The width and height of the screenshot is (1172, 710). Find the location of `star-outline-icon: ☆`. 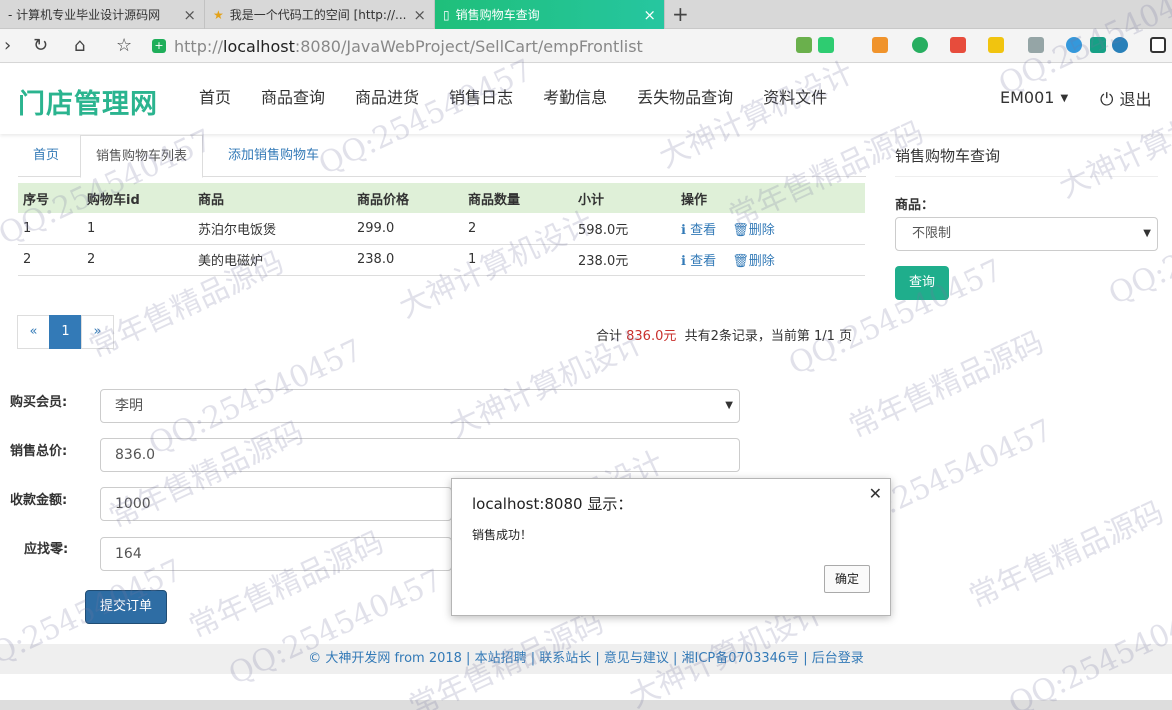

star-outline-icon: ☆ is located at coordinates (124, 45).